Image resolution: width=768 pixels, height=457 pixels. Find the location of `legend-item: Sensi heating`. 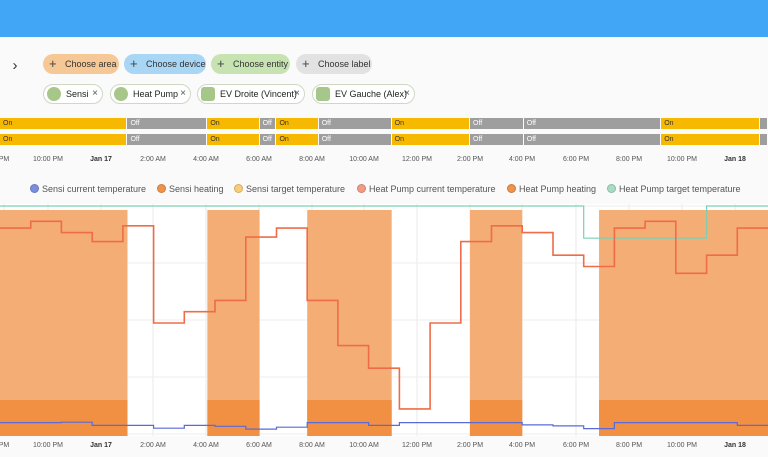

legend-item: Sensi heating is located at coordinates (190, 189).